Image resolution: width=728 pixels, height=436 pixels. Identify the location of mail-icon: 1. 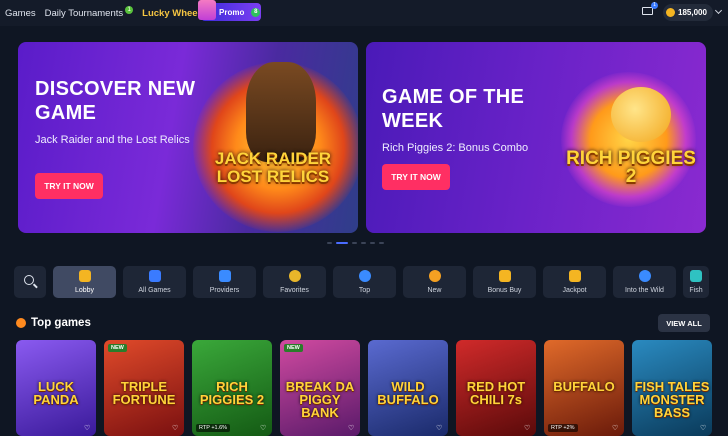
(650, 8).